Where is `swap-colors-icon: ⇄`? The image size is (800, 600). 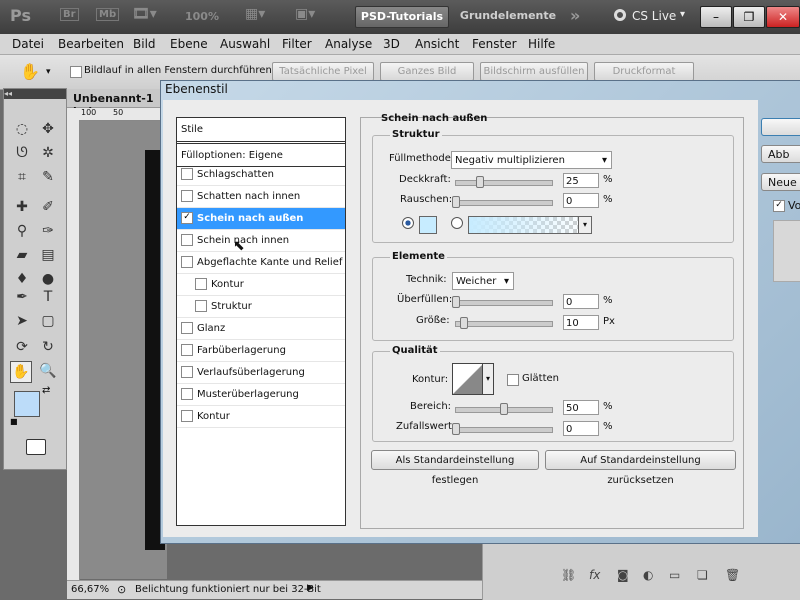 swap-colors-icon: ⇄ is located at coordinates (46, 390).